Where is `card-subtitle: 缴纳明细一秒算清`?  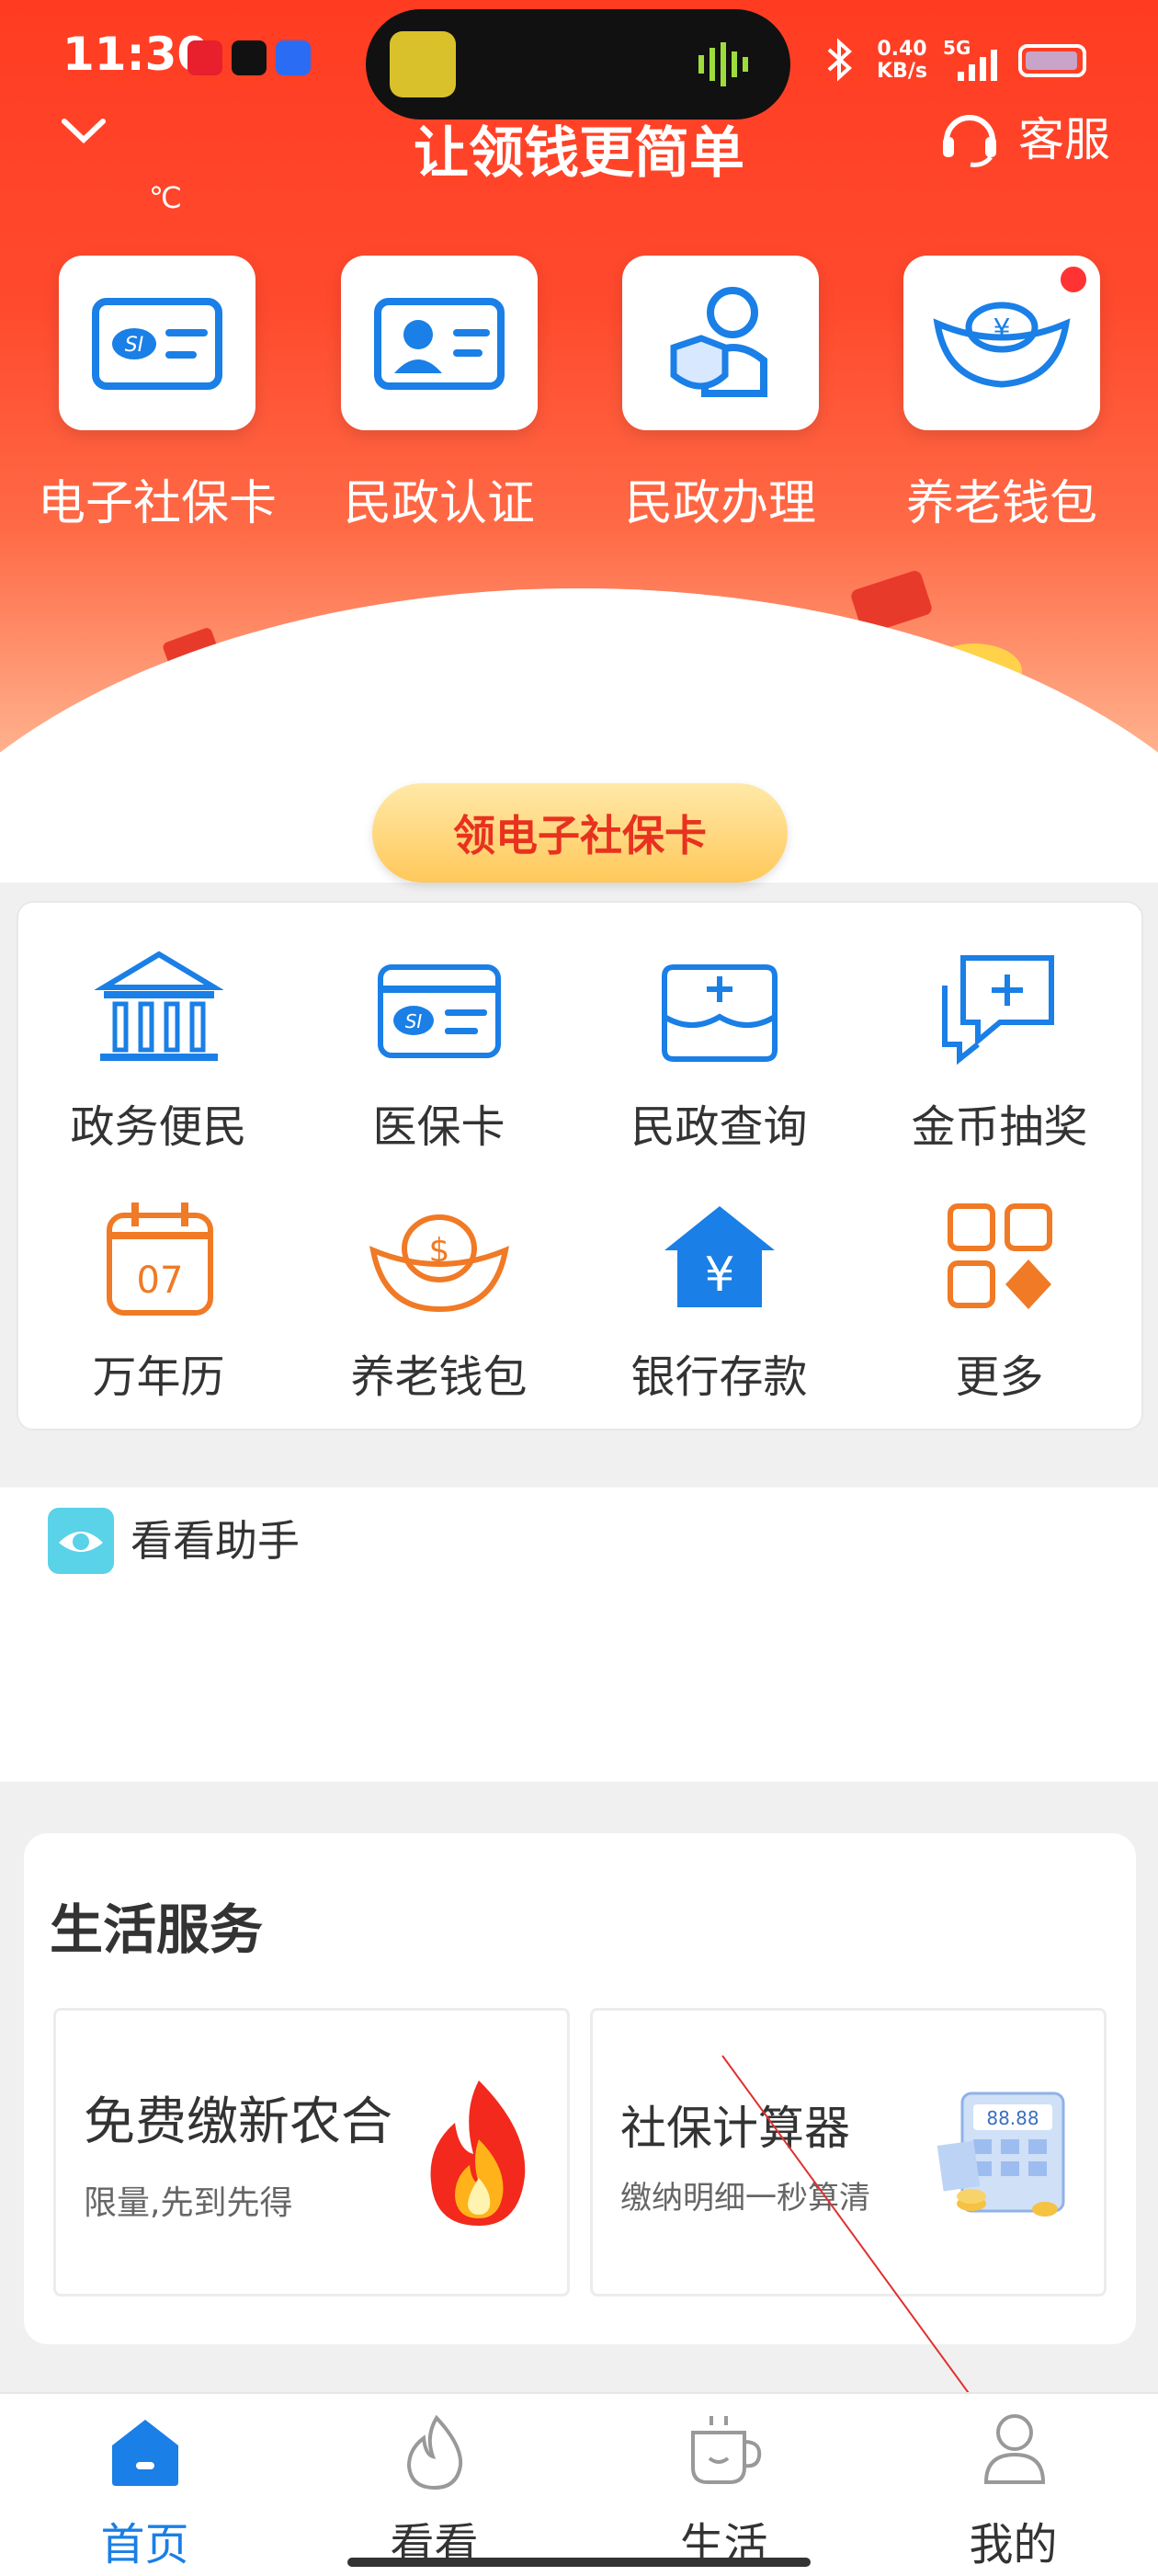
card-subtitle: 缴纳明细一秒算清 is located at coordinates (745, 2198).